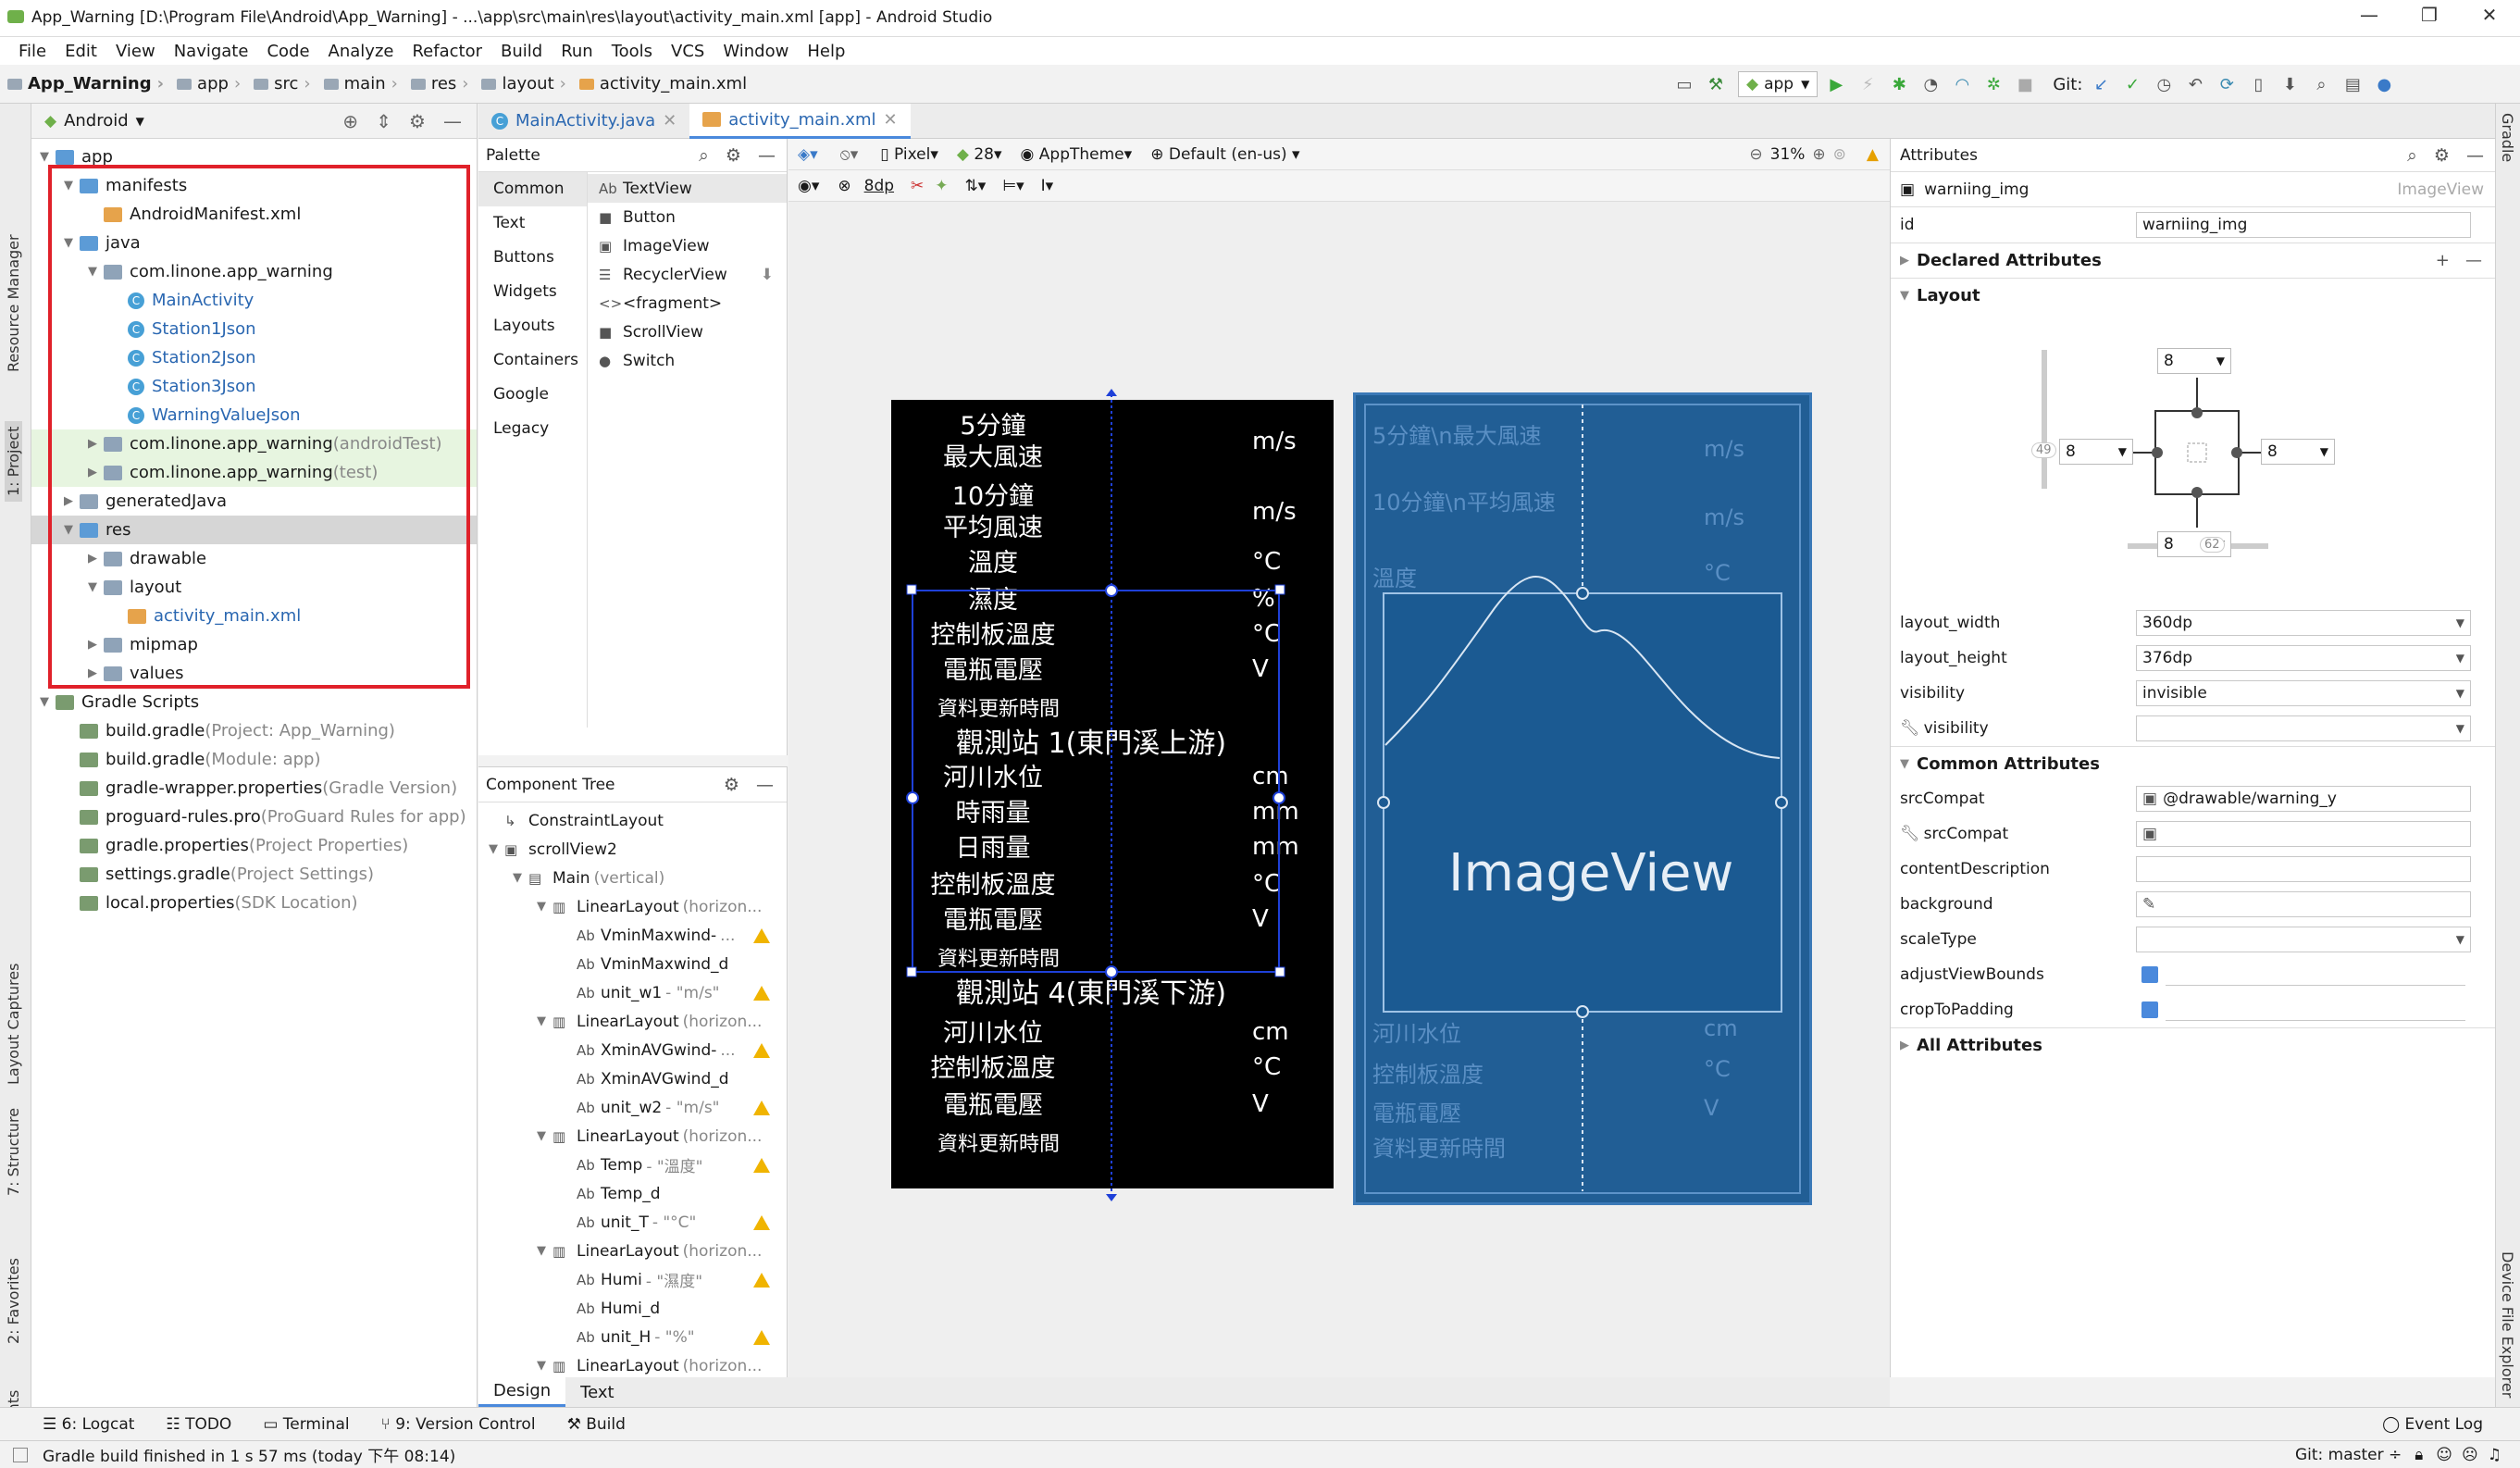  I want to click on tab-todo: ☷ TODO, so click(198, 1424).